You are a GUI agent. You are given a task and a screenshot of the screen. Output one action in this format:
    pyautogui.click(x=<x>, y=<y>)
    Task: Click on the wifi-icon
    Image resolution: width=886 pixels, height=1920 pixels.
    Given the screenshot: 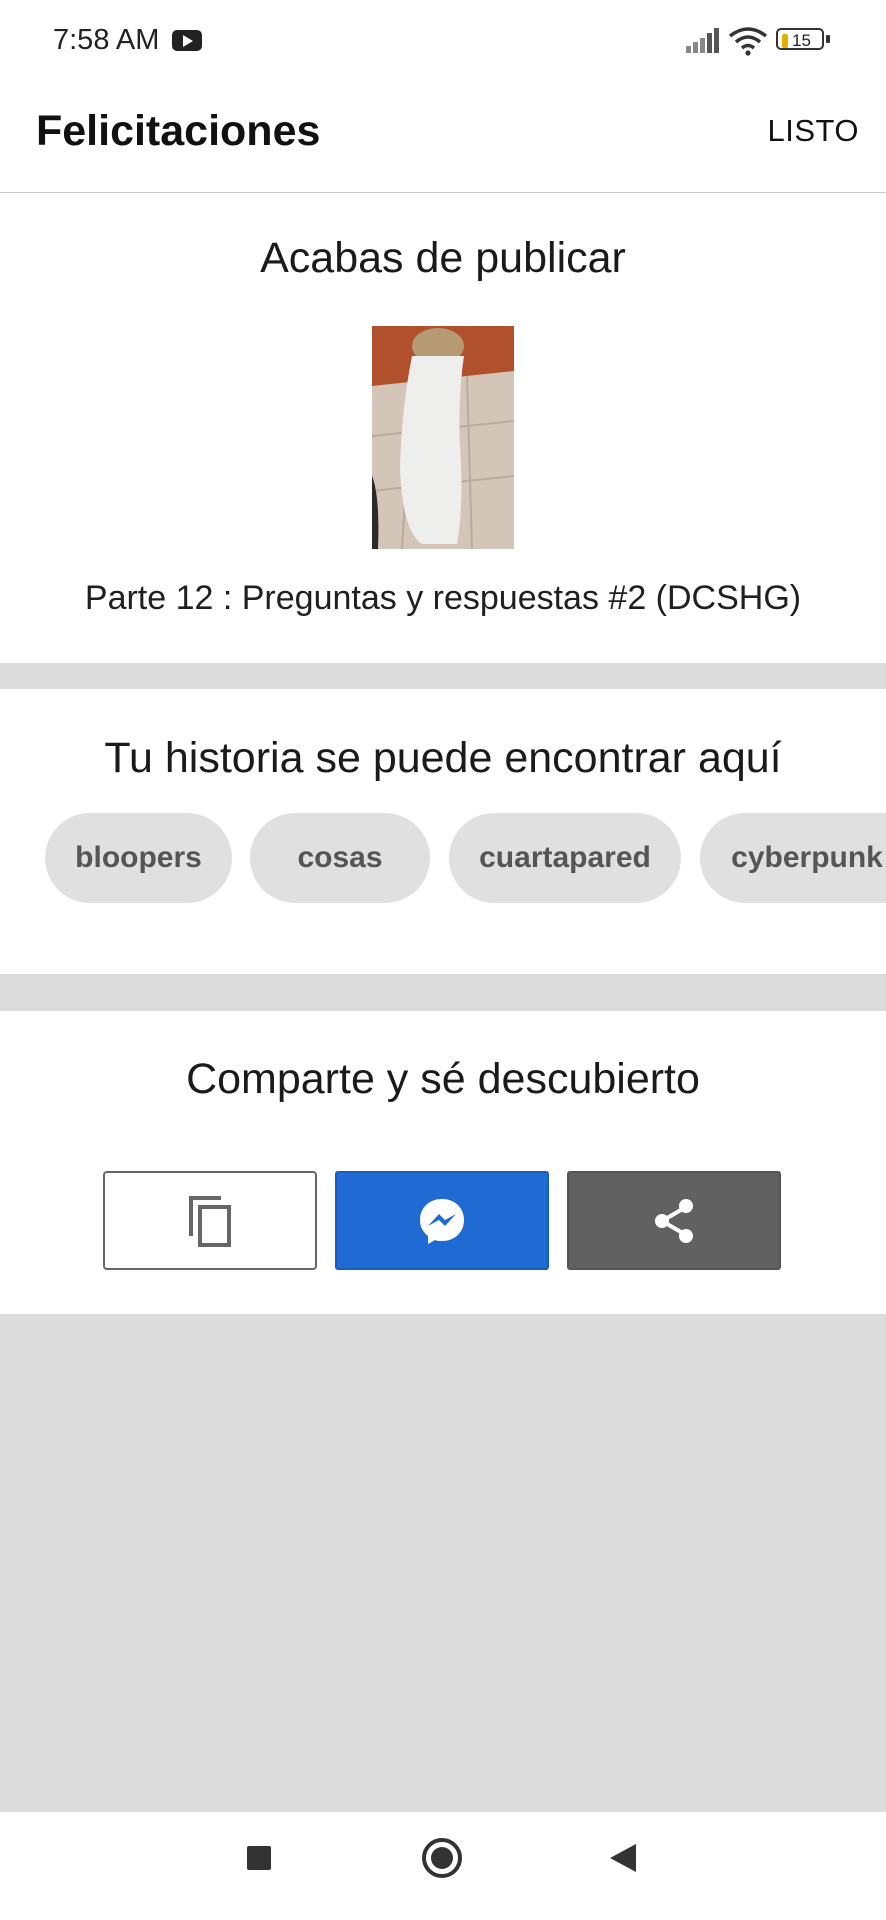 What is the action you would take?
    pyautogui.click(x=748, y=41)
    